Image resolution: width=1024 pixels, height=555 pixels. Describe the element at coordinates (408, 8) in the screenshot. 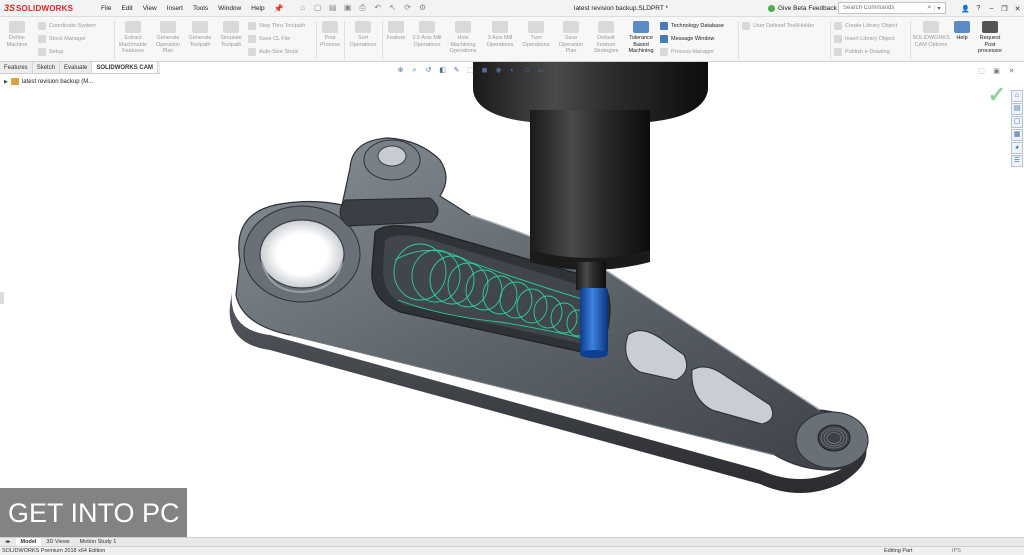

I see `rebuild-icon: ⟳` at that location.